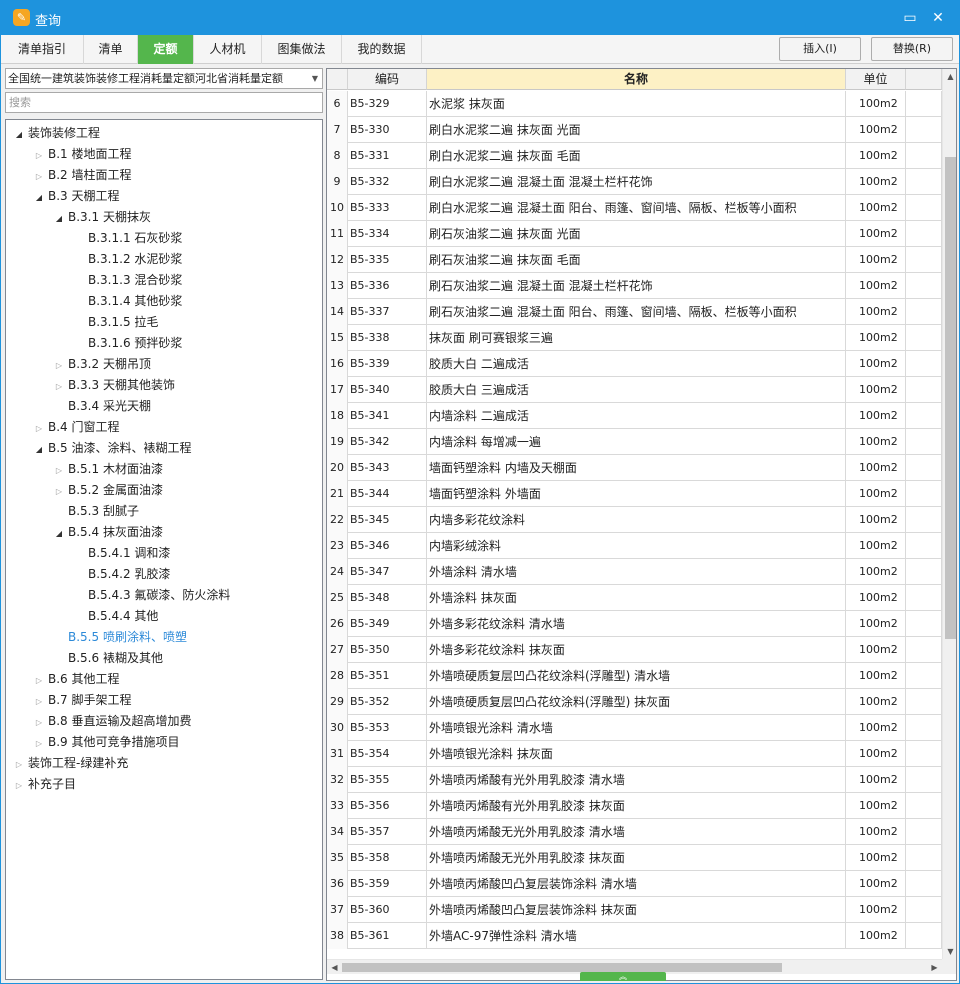 The height and width of the screenshot is (984, 960). Describe the element at coordinates (910, 18) in the screenshot. I see `maximize-icon: ▭` at that location.